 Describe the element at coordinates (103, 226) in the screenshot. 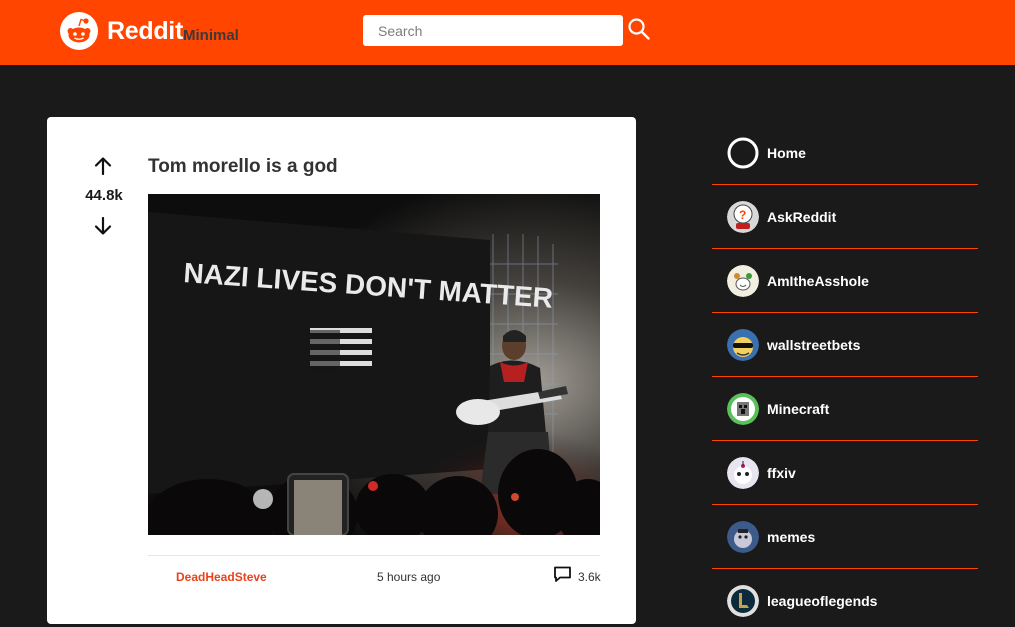

I see `downvote-arrow-icon` at that location.